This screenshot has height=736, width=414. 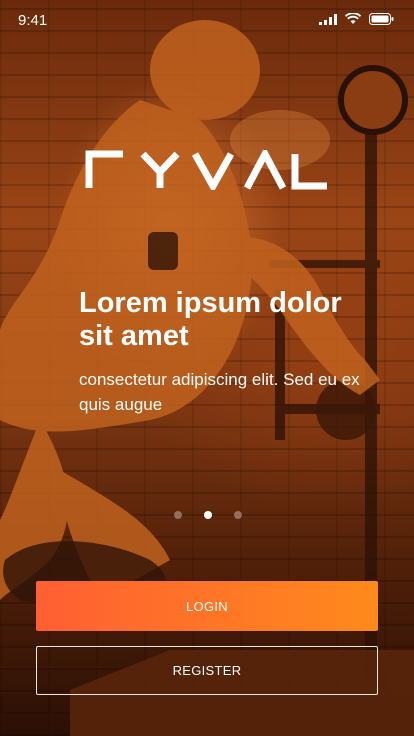 What do you see at coordinates (210, 319) in the screenshot?
I see `hero-headline: Lorem ipsum dolor sit amet` at bounding box center [210, 319].